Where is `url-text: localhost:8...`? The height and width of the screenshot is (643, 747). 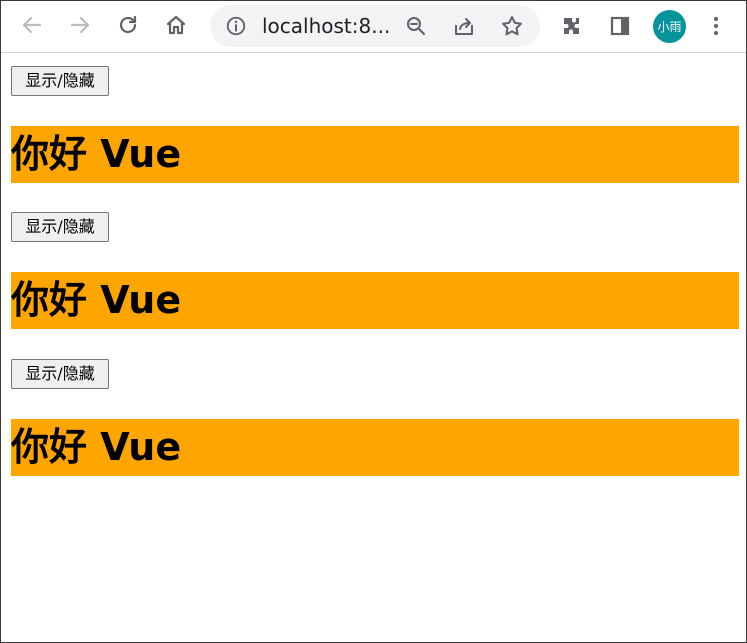
url-text: localhost:8... is located at coordinates (326, 26).